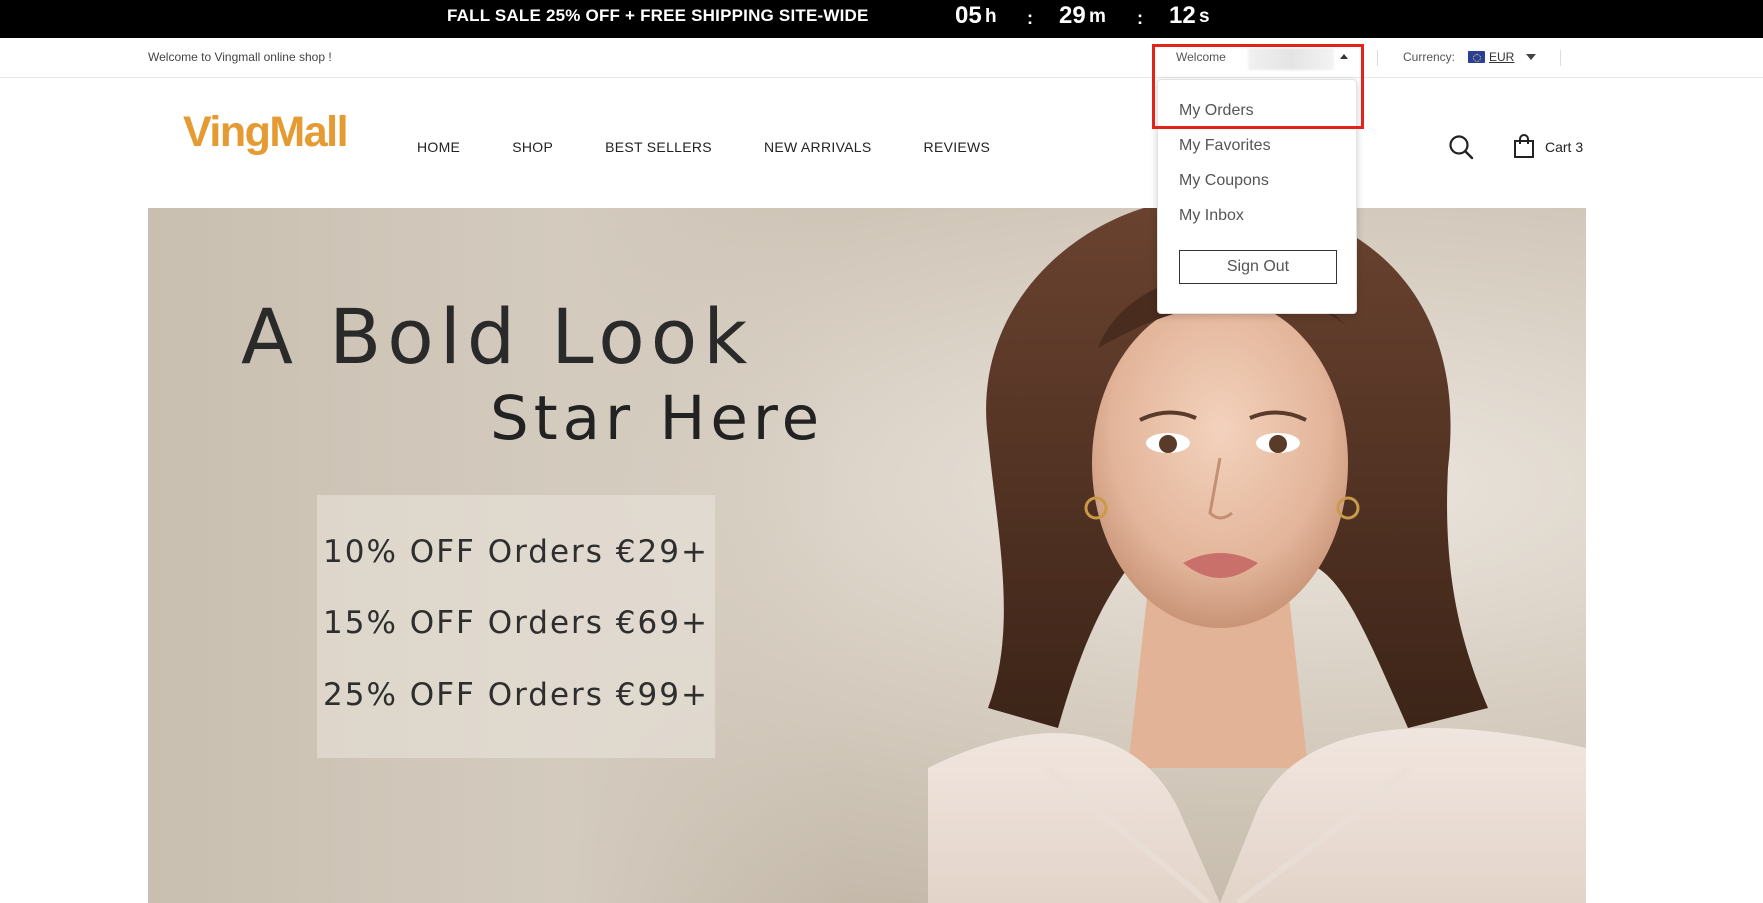 The width and height of the screenshot is (1763, 903). Describe the element at coordinates (240, 57) in the screenshot. I see `welcome-message: Welcome to Vingmall online shop !` at that location.